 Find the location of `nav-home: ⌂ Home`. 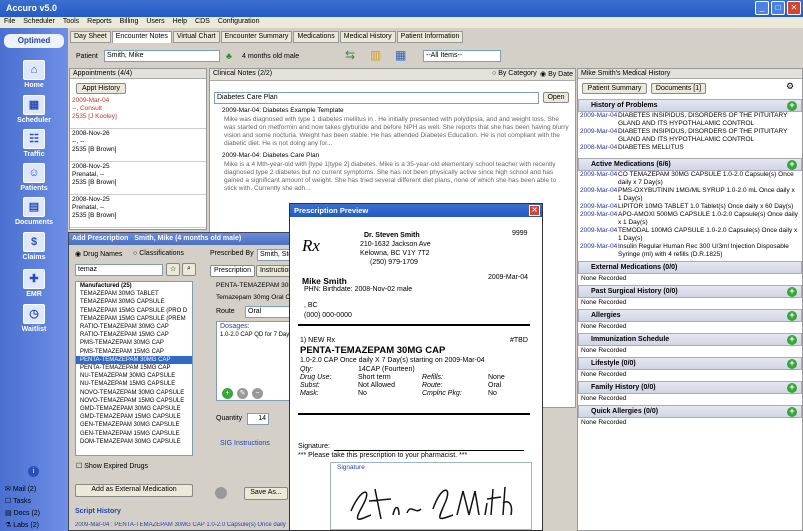

nav-home: ⌂ Home is located at coordinates (34, 78).